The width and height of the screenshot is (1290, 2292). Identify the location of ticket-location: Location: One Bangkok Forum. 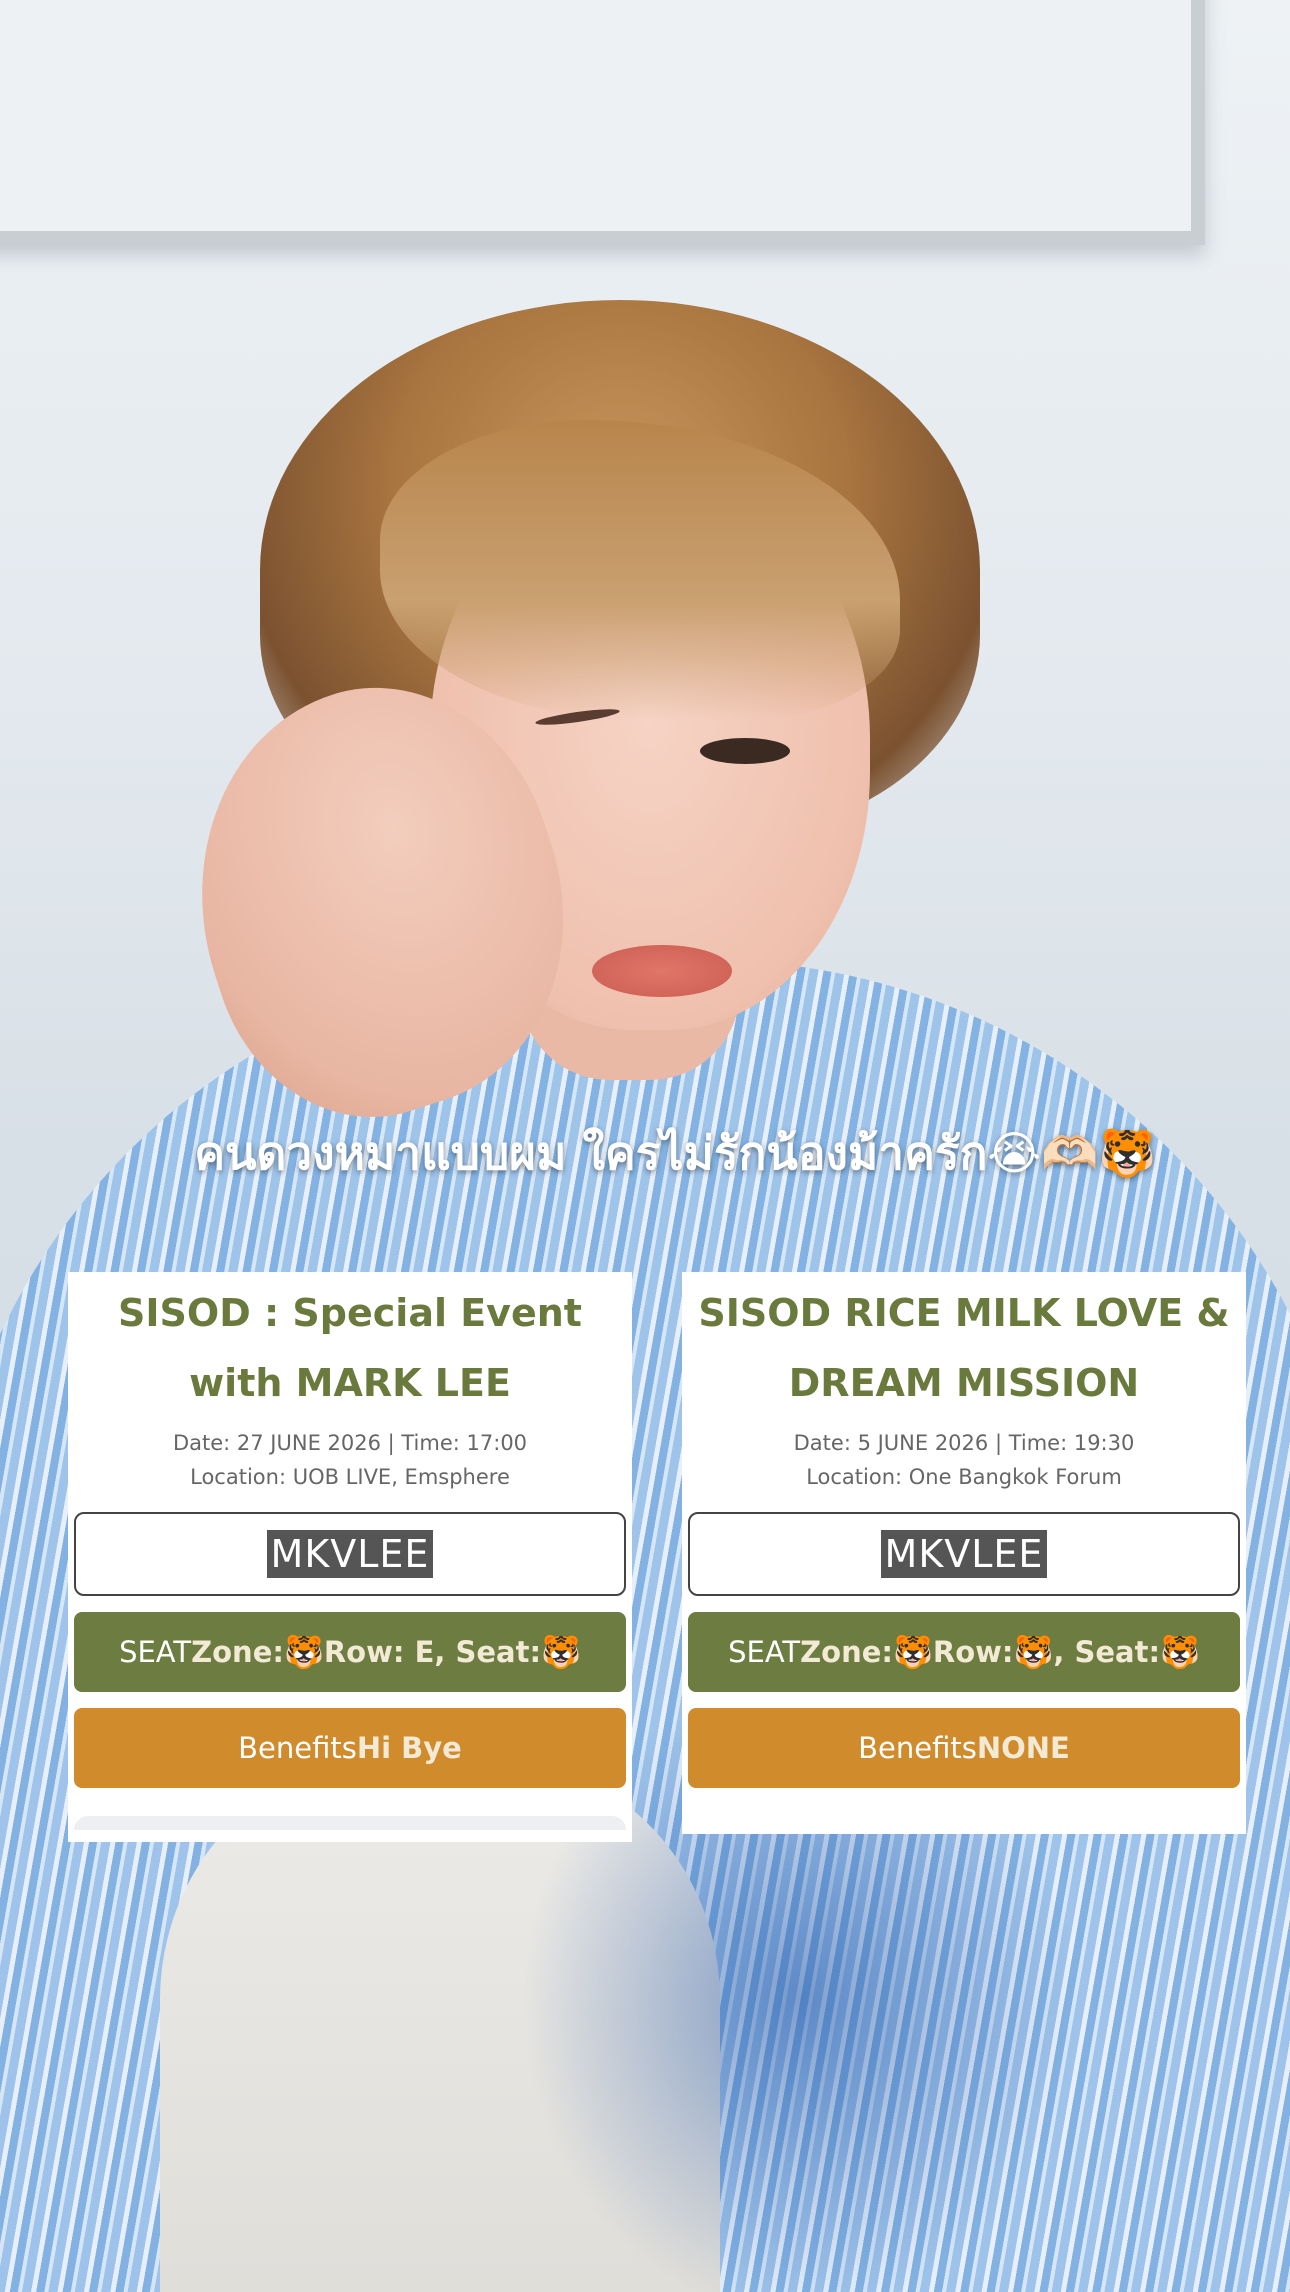
(964, 1477).